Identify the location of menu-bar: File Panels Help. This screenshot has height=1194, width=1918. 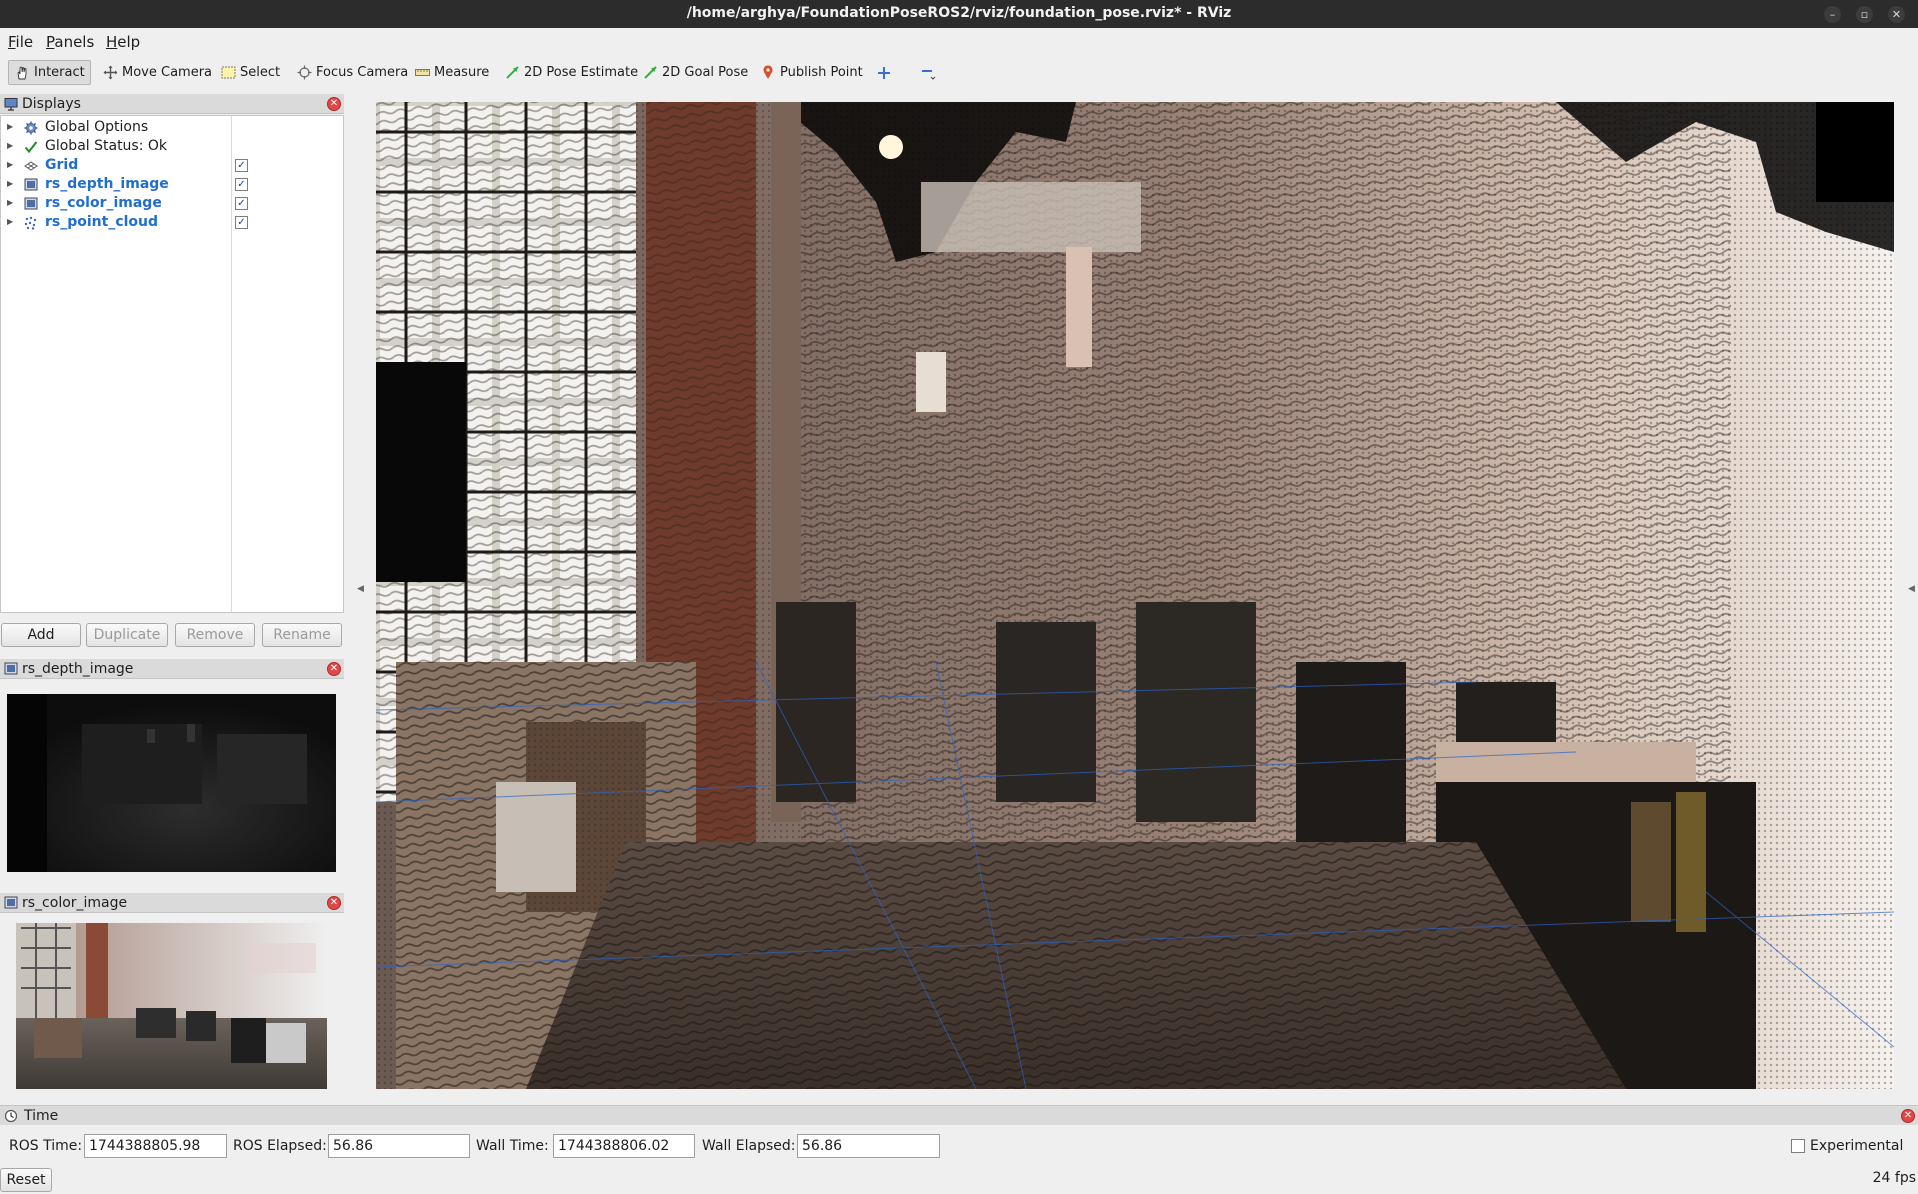
(959, 40).